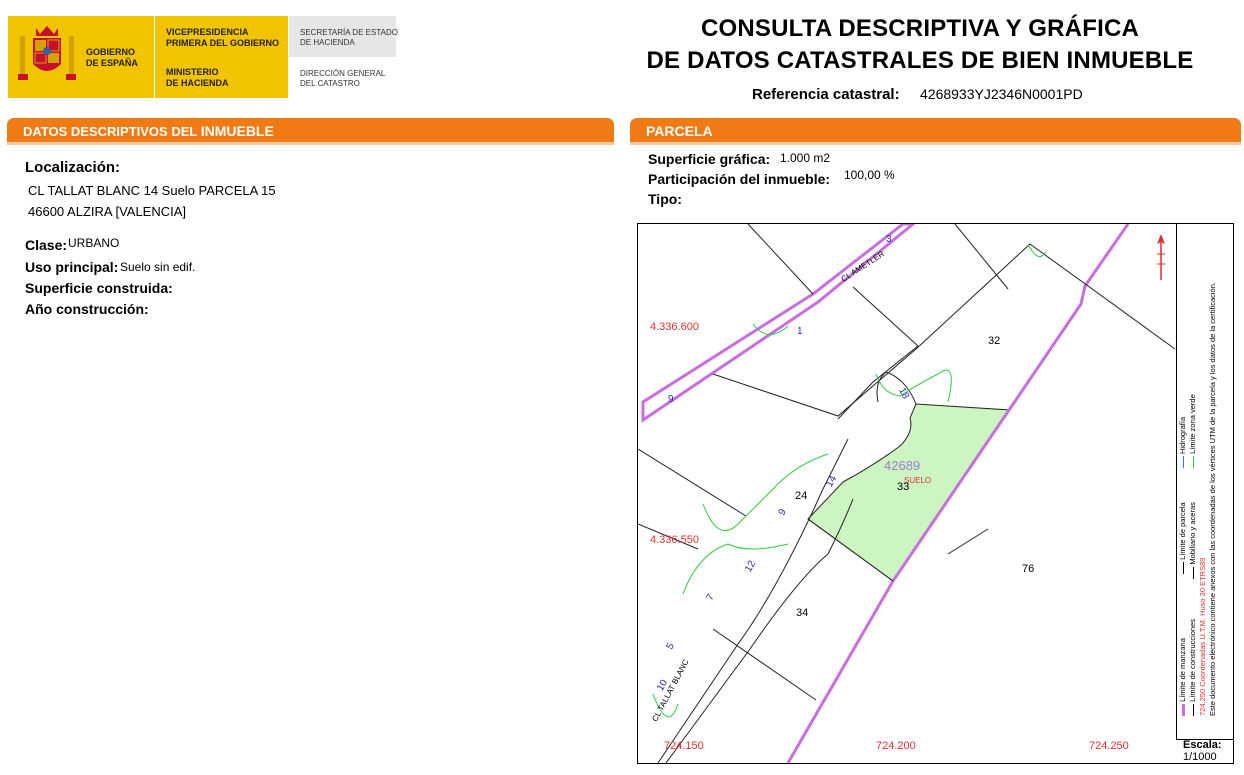 The height and width of the screenshot is (775, 1244). I want to click on map-scale: Escala: 1/1000, so click(1202, 751).